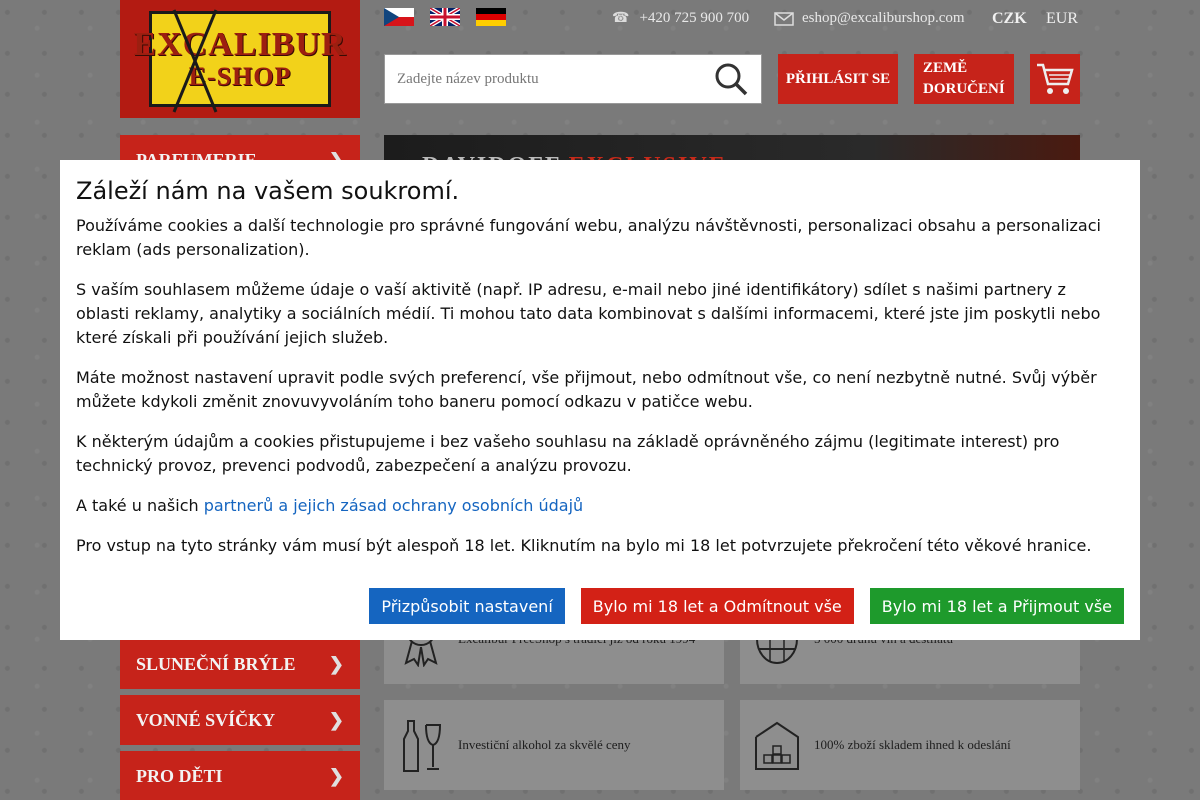  What do you see at coordinates (268, 191) in the screenshot?
I see `consent-title: Záleží nám na vašem soukromí.` at bounding box center [268, 191].